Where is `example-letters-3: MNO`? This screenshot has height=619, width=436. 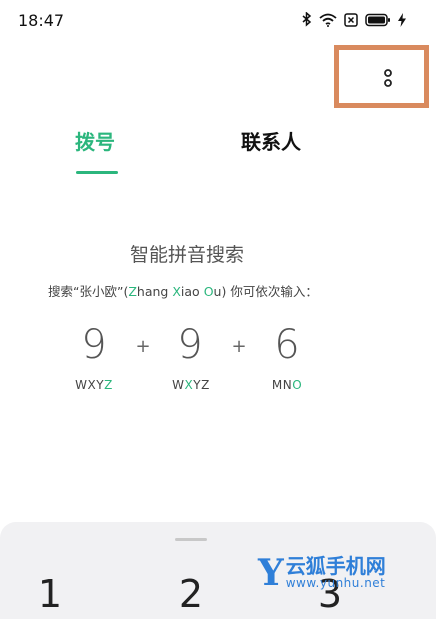 example-letters-3: MNO is located at coordinates (287, 385).